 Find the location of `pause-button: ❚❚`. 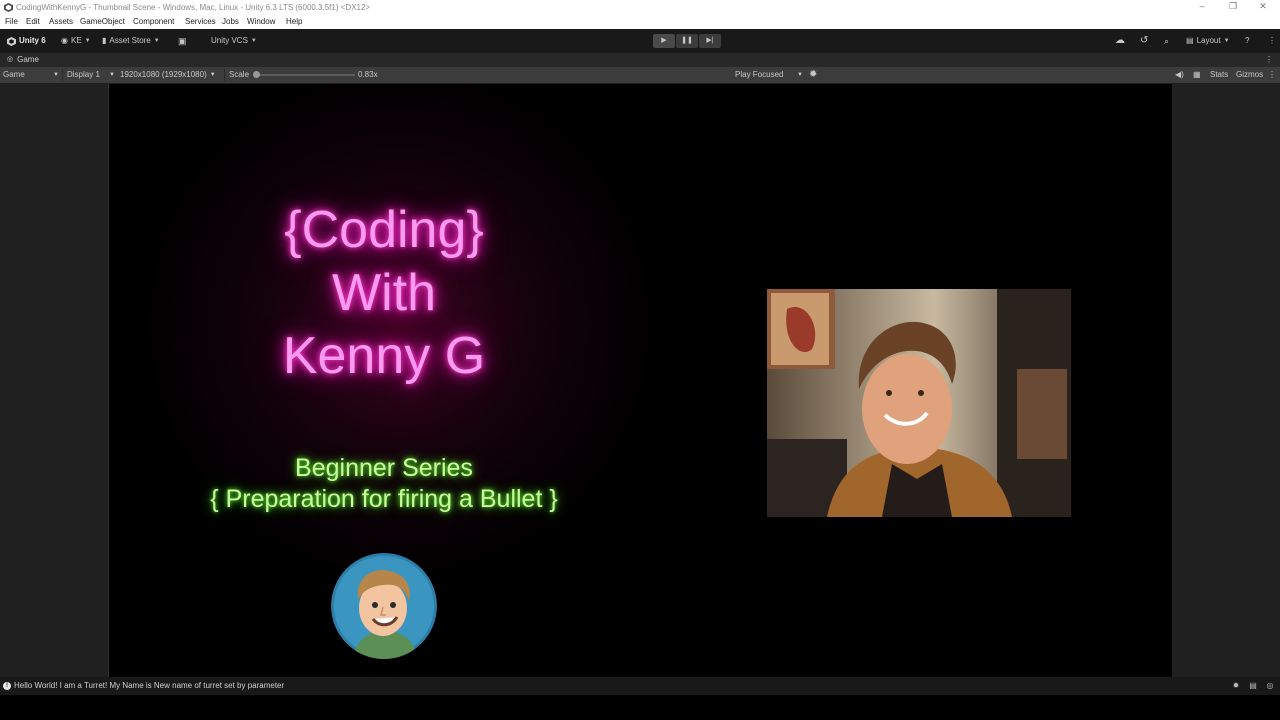

pause-button: ❚❚ is located at coordinates (687, 41).